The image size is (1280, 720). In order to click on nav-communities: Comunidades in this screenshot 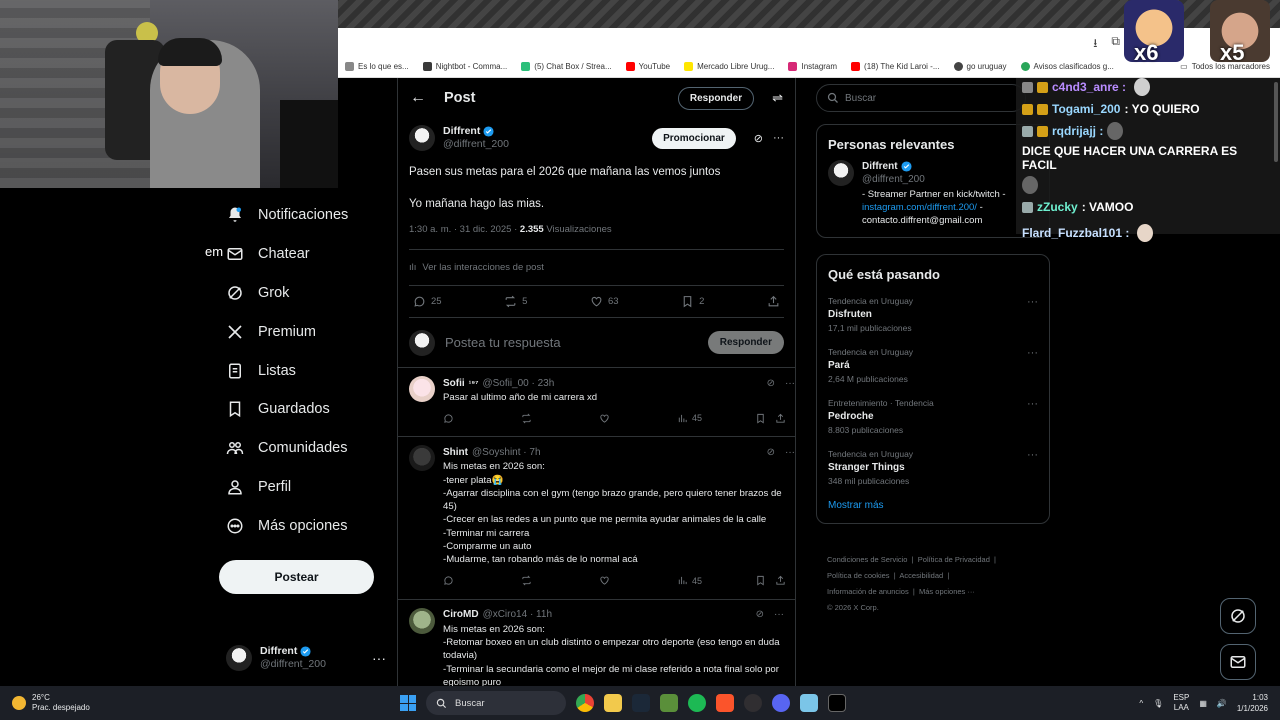, I will do `click(303, 448)`.